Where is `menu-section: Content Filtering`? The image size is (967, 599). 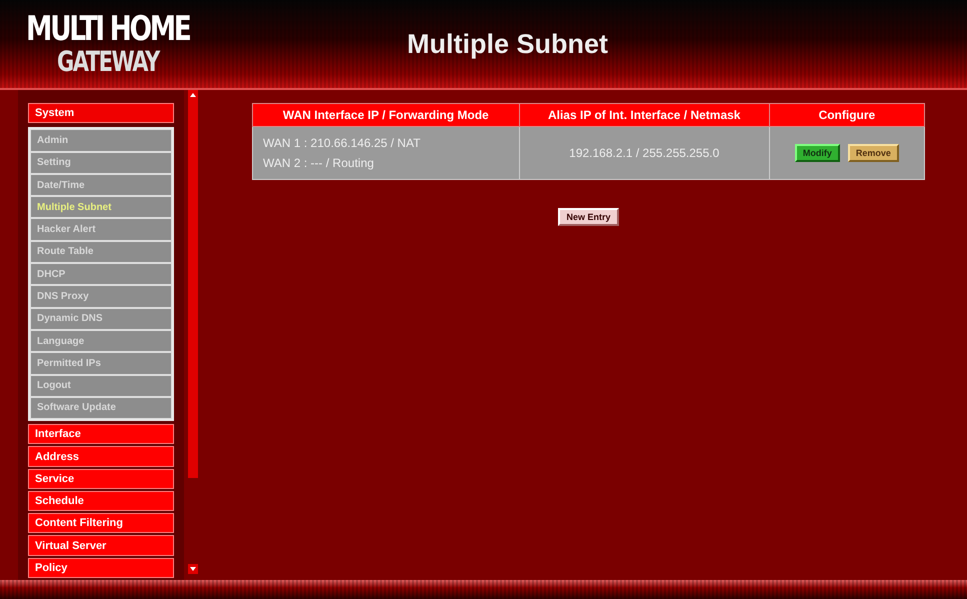
menu-section: Content Filtering is located at coordinates (101, 523).